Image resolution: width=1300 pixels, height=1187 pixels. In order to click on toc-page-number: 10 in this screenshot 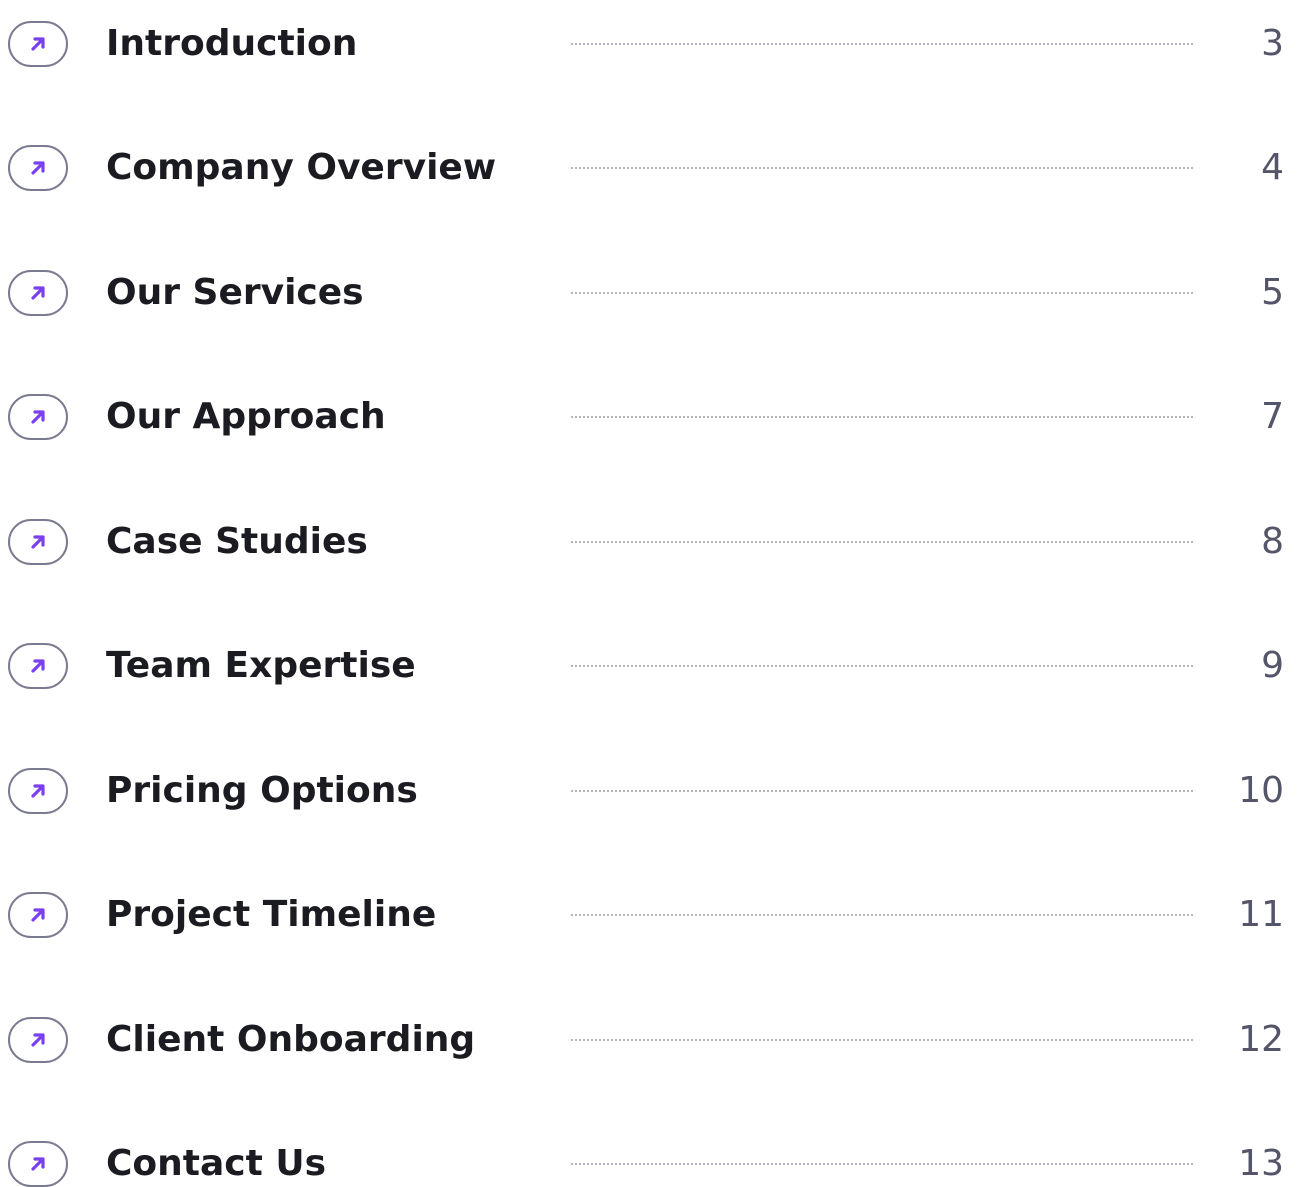, I will do `click(1261, 790)`.